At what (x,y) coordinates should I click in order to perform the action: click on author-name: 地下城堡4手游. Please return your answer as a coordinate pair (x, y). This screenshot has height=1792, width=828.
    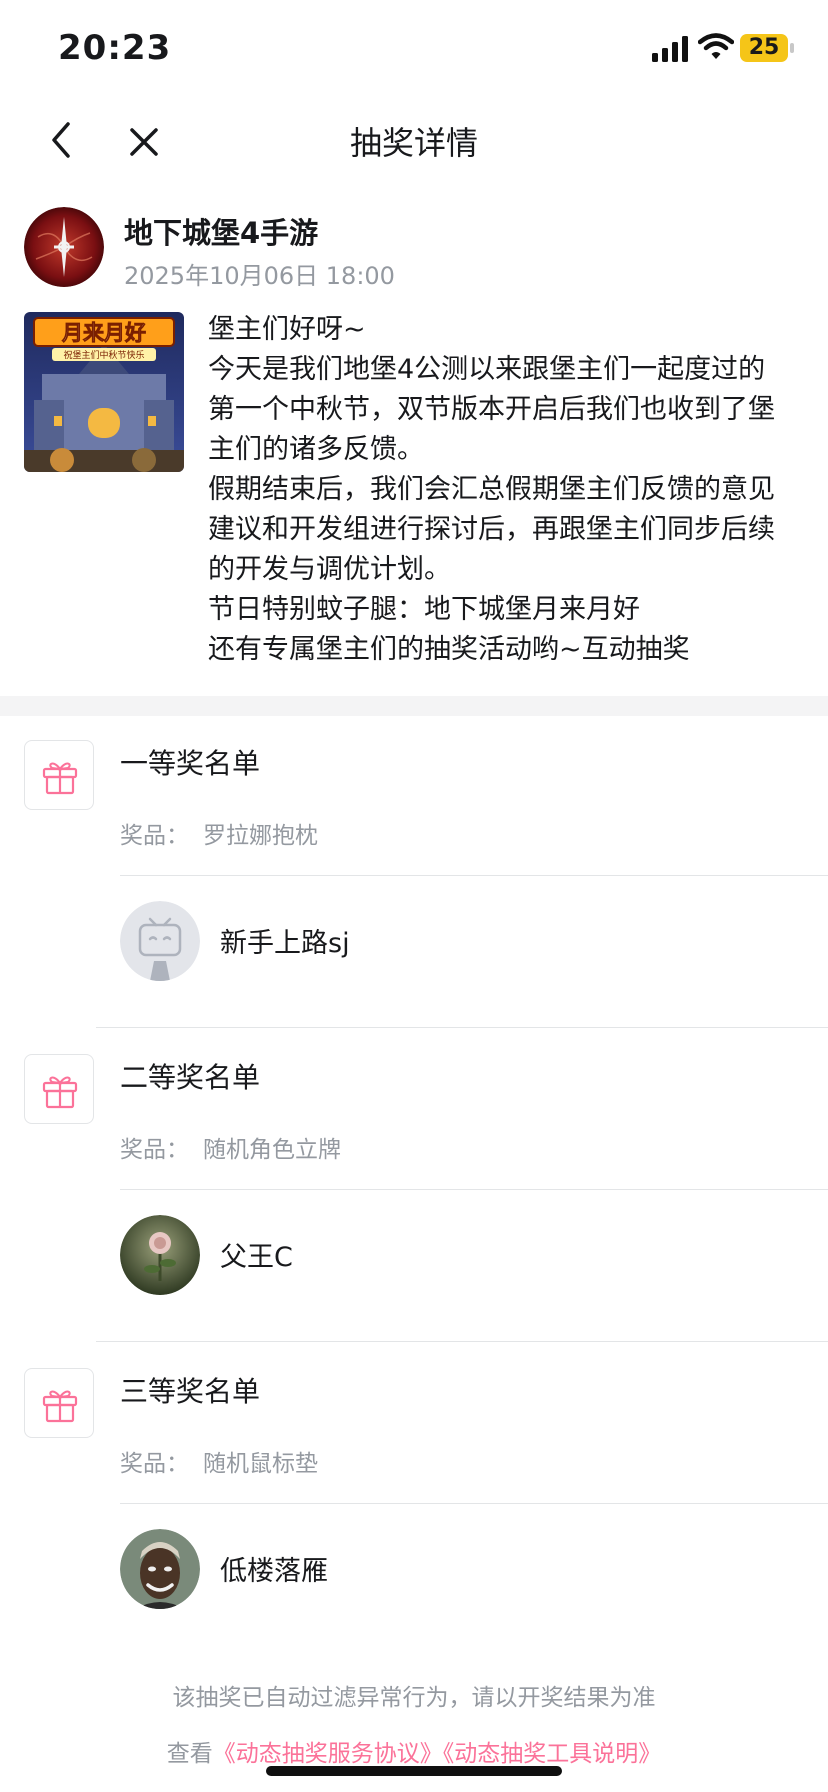
    Looking at the image, I should click on (221, 231).